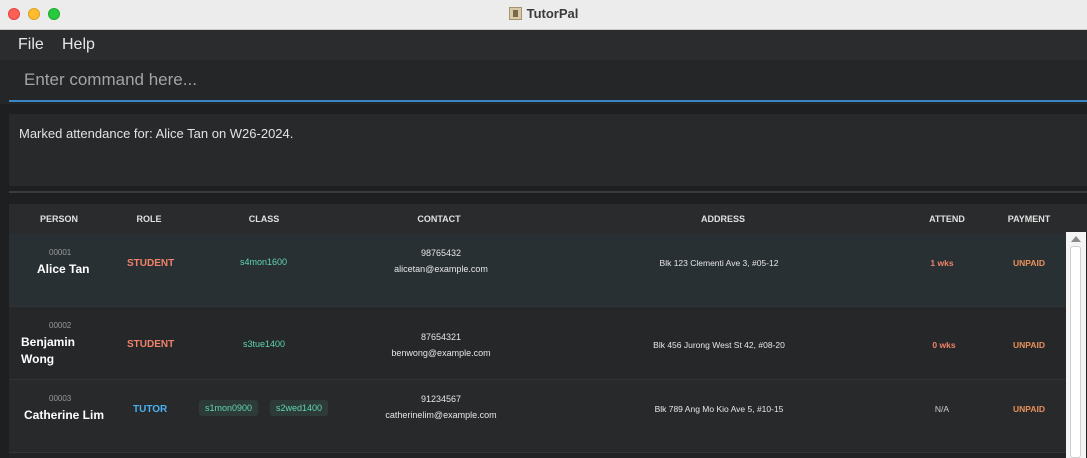  I want to click on attendance-count: 1 wks, so click(942, 263).